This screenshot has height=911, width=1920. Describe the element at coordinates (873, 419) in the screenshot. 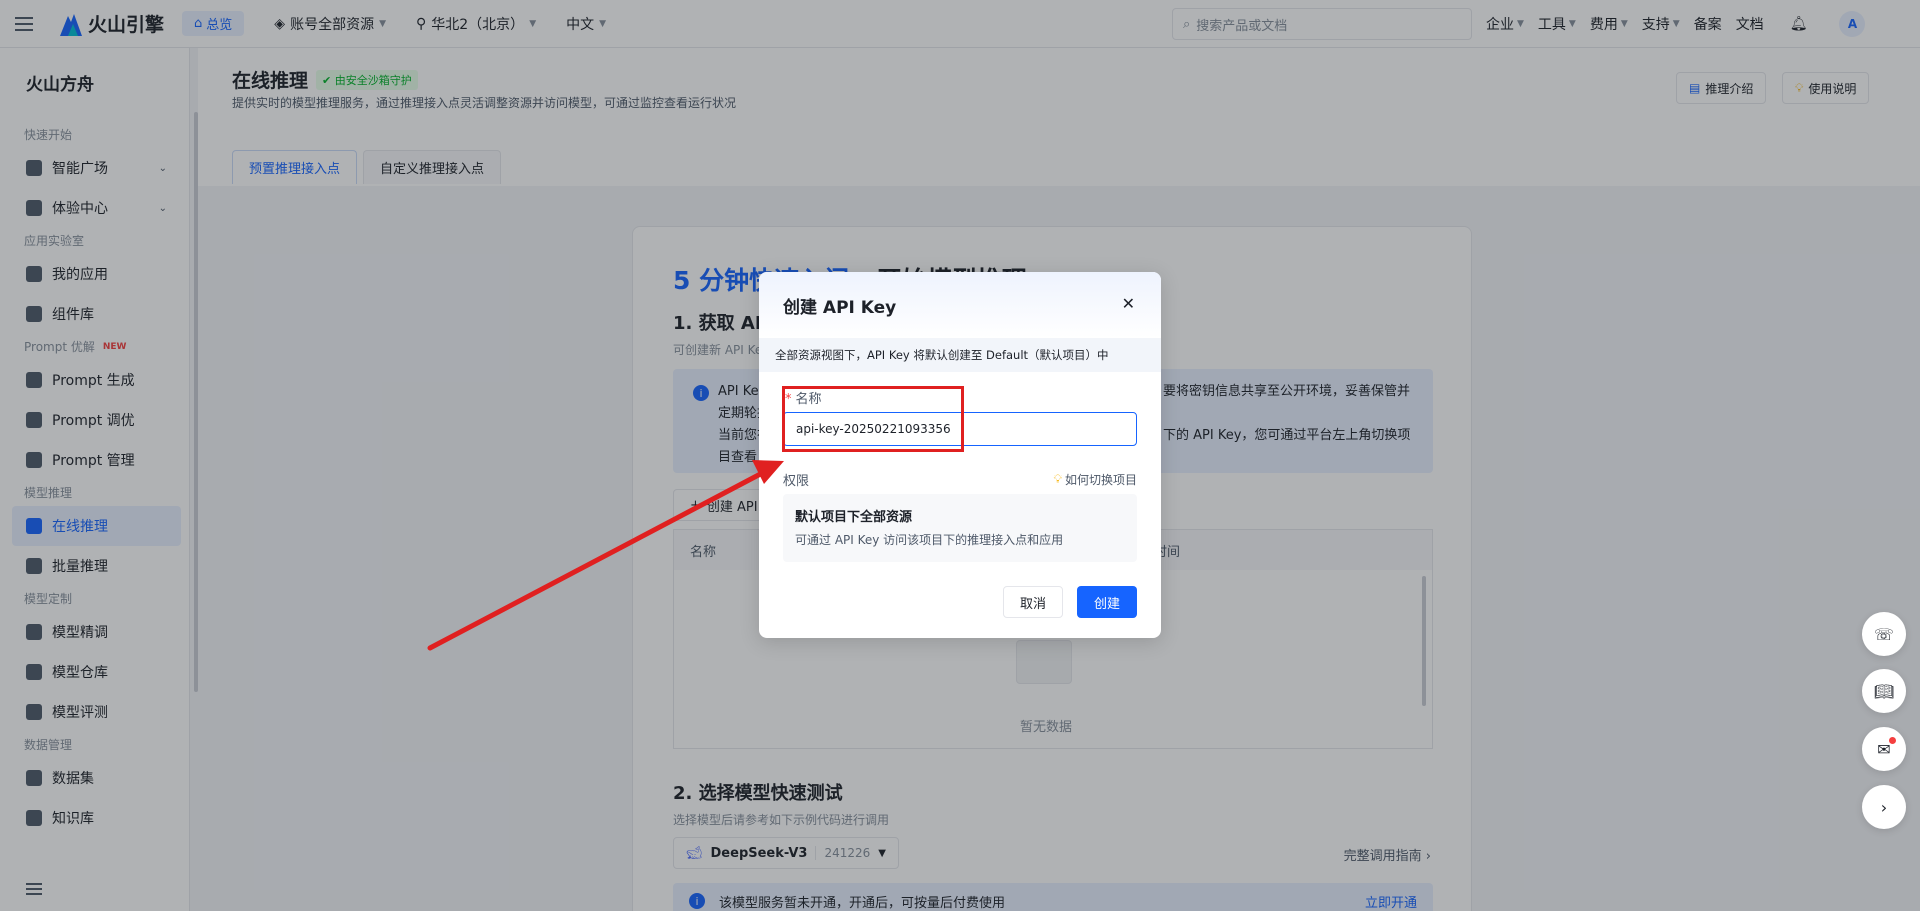

I see `annotation-highlight-box` at that location.